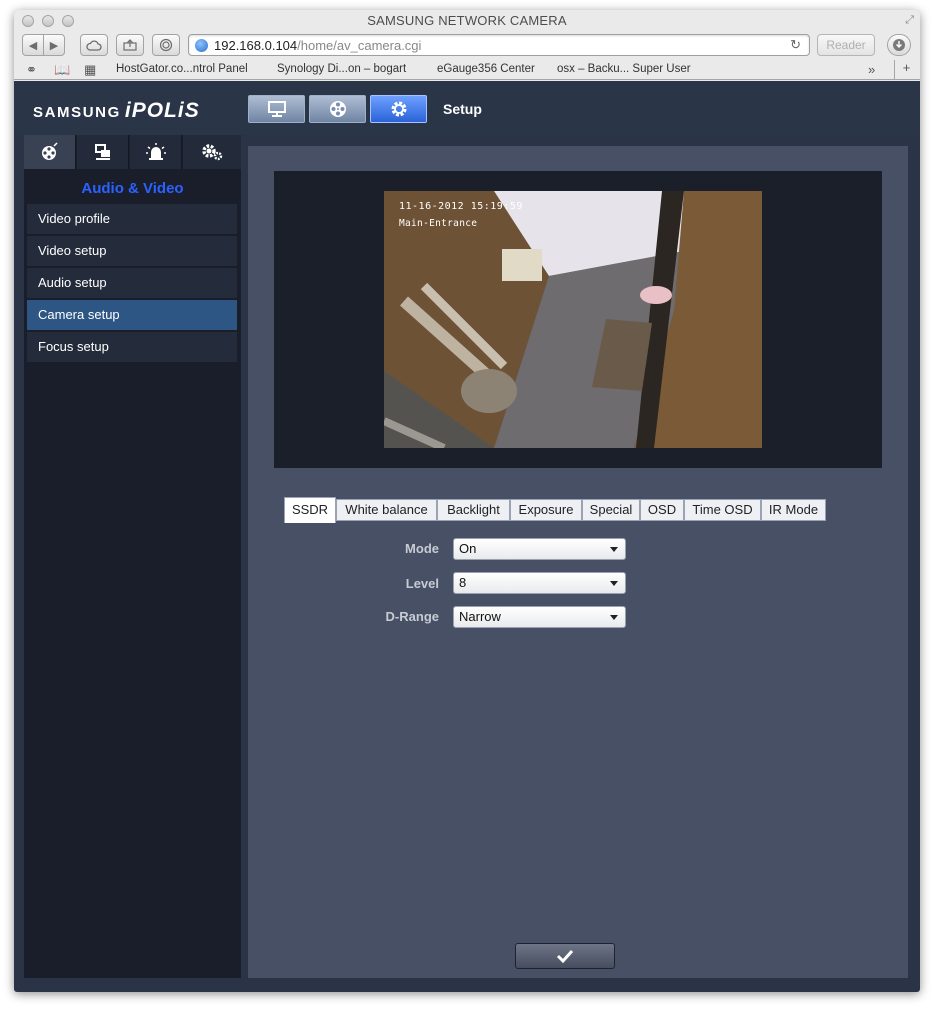 The height and width of the screenshot is (1012, 934). Describe the element at coordinates (906, 69) in the screenshot. I see `new-tab-plus-icon: +` at that location.